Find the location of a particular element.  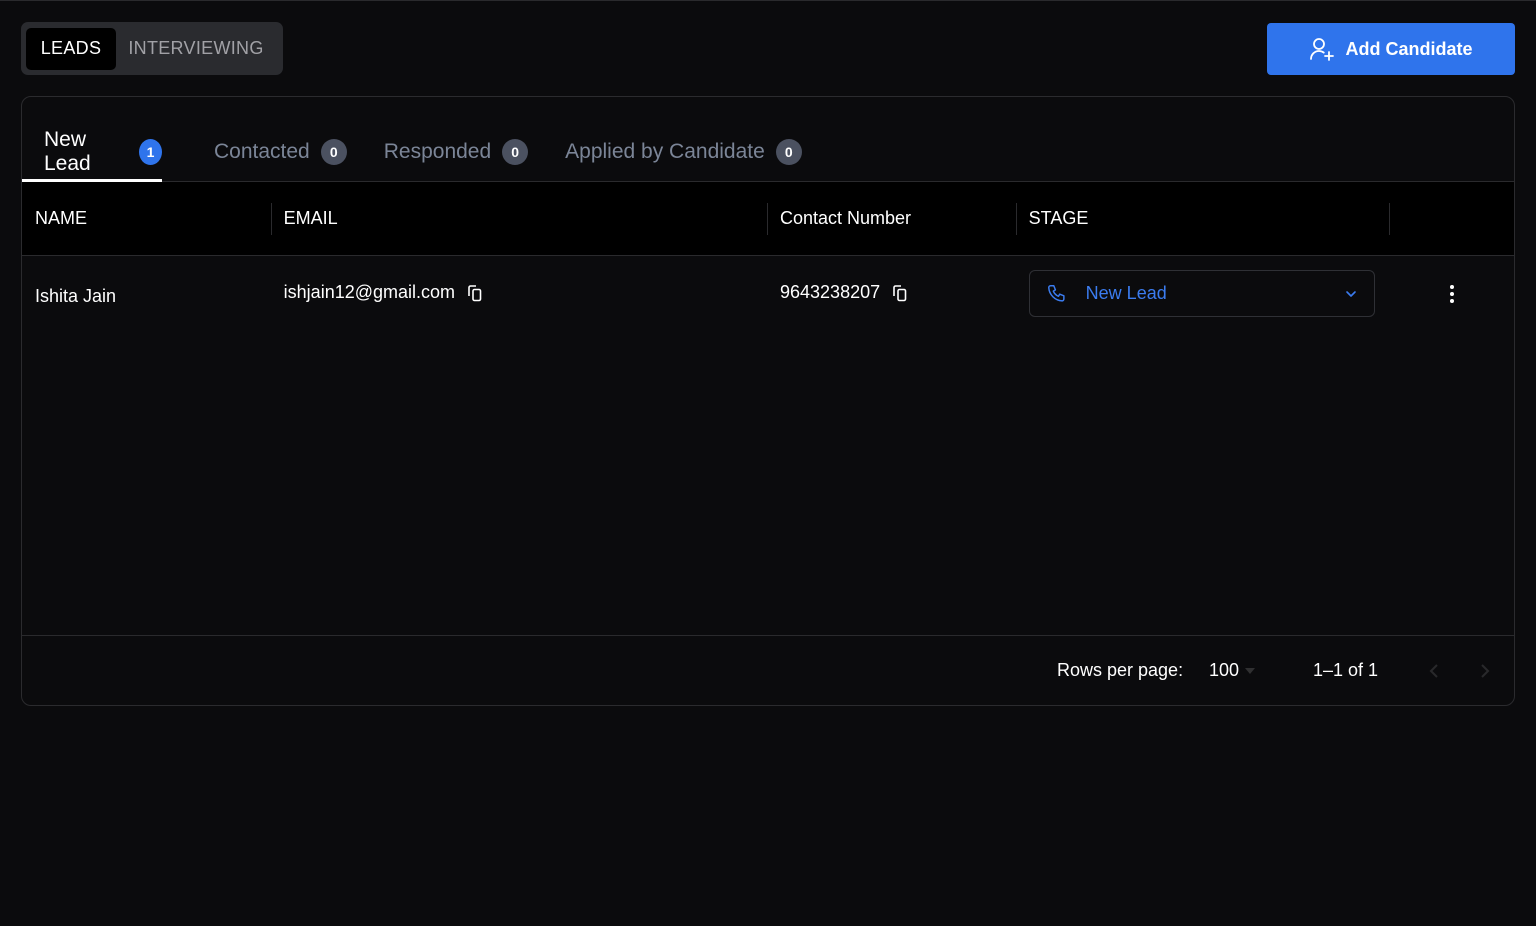

column-header-stage: STAGE is located at coordinates (1202, 218).